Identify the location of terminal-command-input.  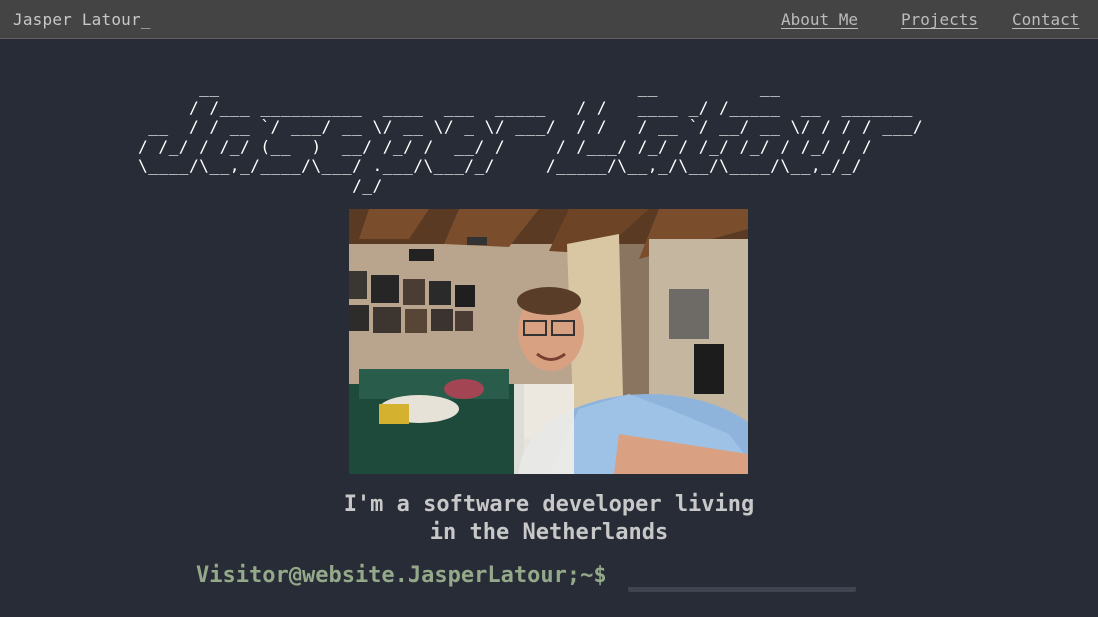
(742, 579).